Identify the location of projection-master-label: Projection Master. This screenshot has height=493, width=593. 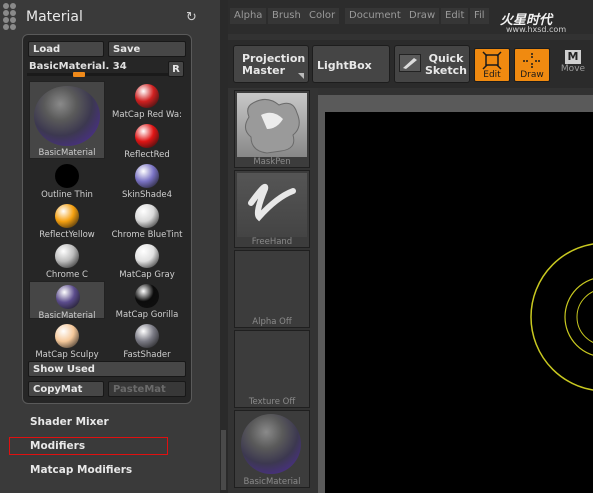
(274, 64).